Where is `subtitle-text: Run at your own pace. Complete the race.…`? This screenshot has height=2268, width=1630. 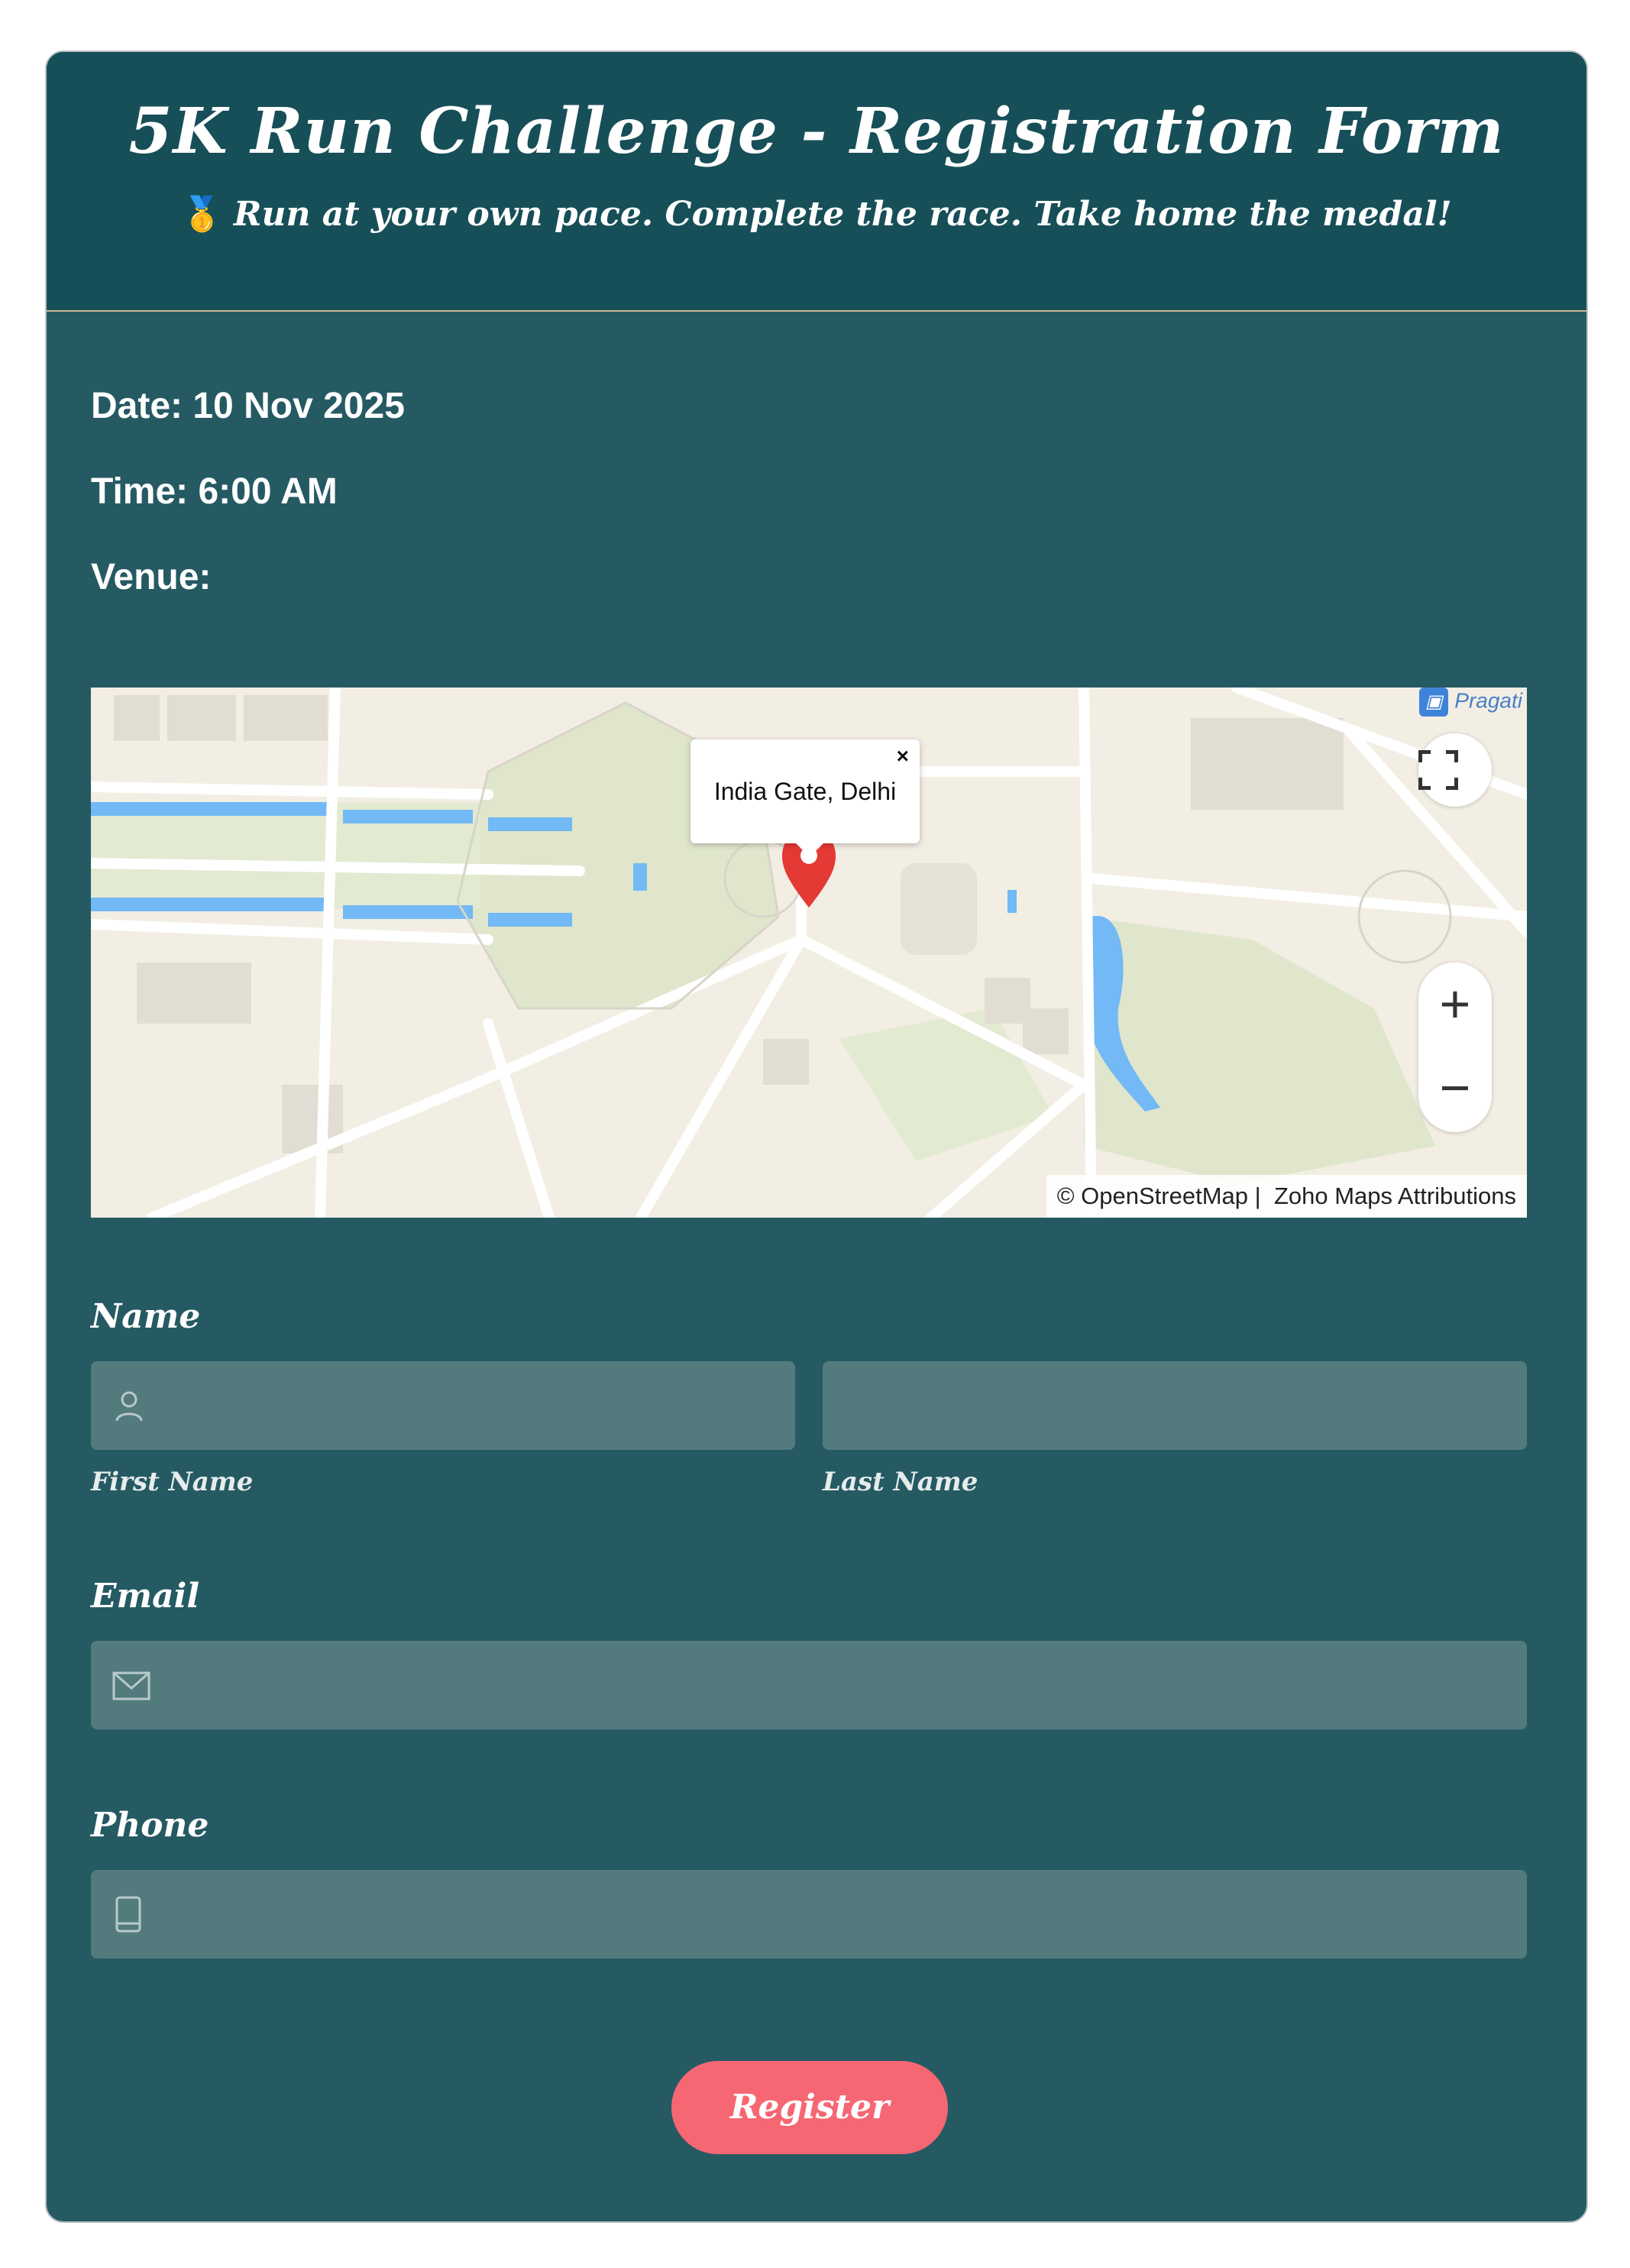
subtitle-text: Run at your own pace. Complete the race.… is located at coordinates (842, 214).